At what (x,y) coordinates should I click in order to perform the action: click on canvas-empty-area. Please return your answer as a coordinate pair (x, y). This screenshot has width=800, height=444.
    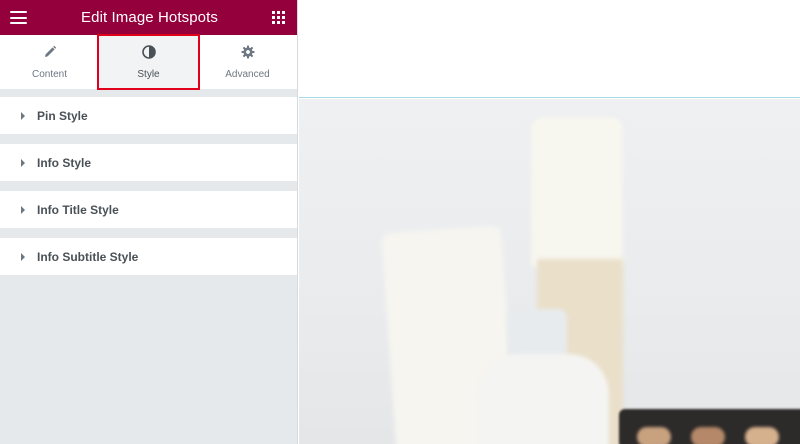
    Looking at the image, I should click on (549, 49).